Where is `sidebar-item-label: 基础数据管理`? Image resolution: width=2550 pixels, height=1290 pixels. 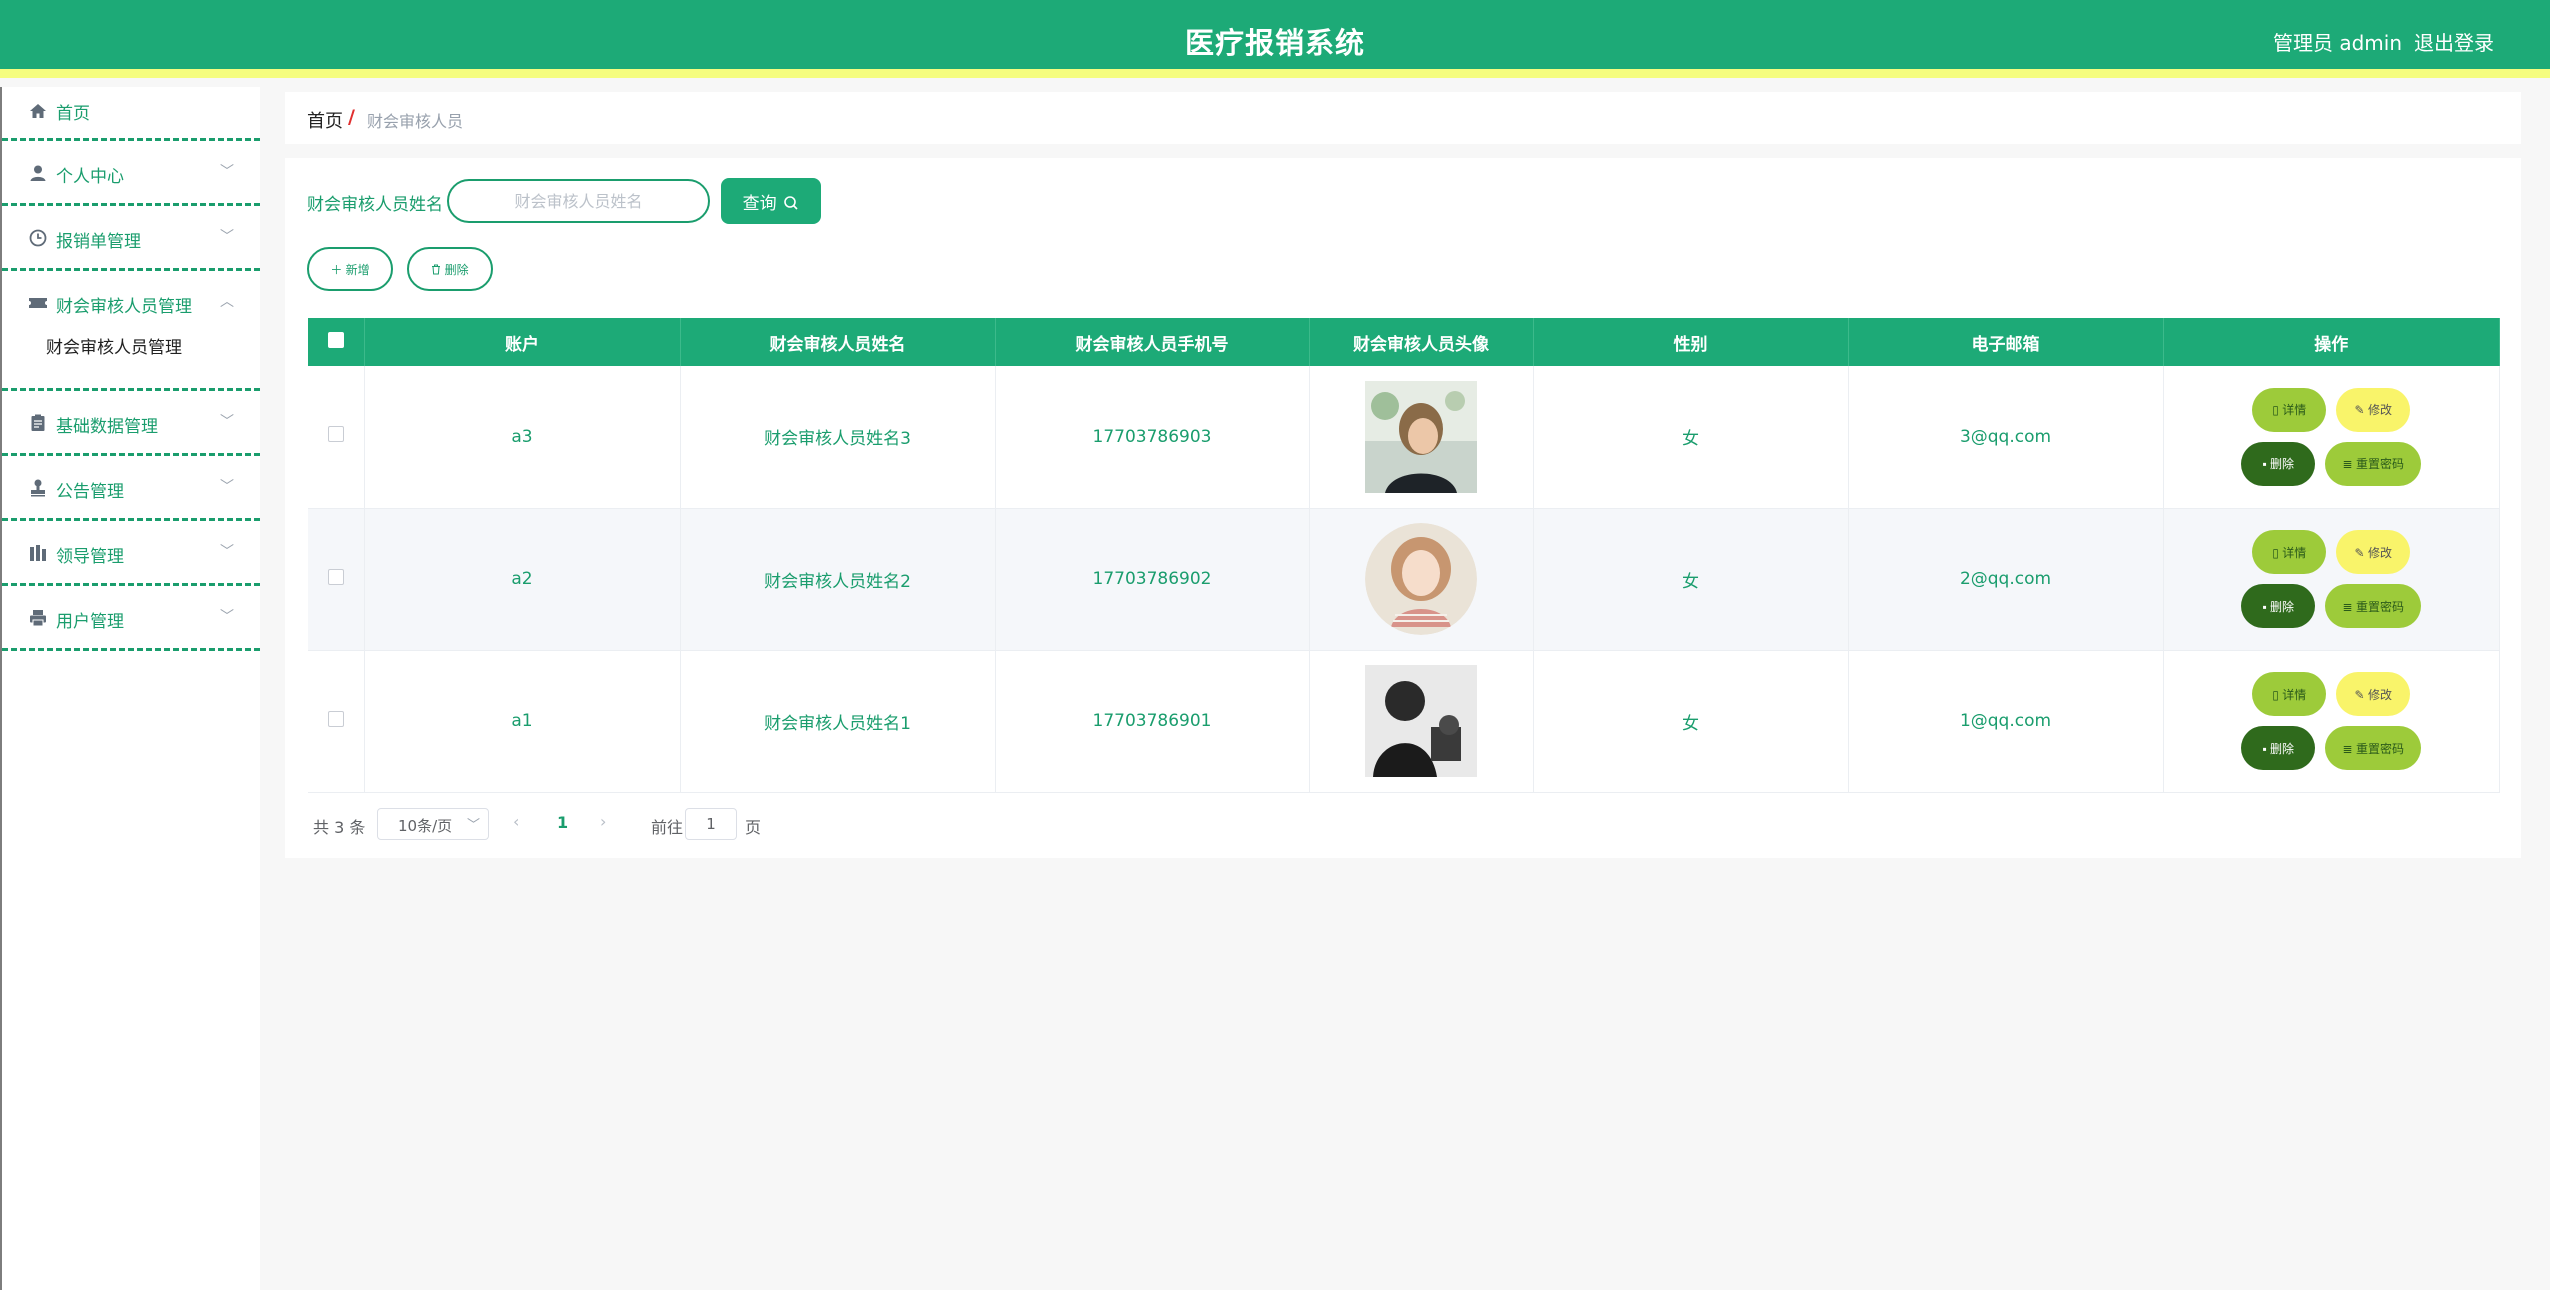 sidebar-item-label: 基础数据管理 is located at coordinates (107, 427).